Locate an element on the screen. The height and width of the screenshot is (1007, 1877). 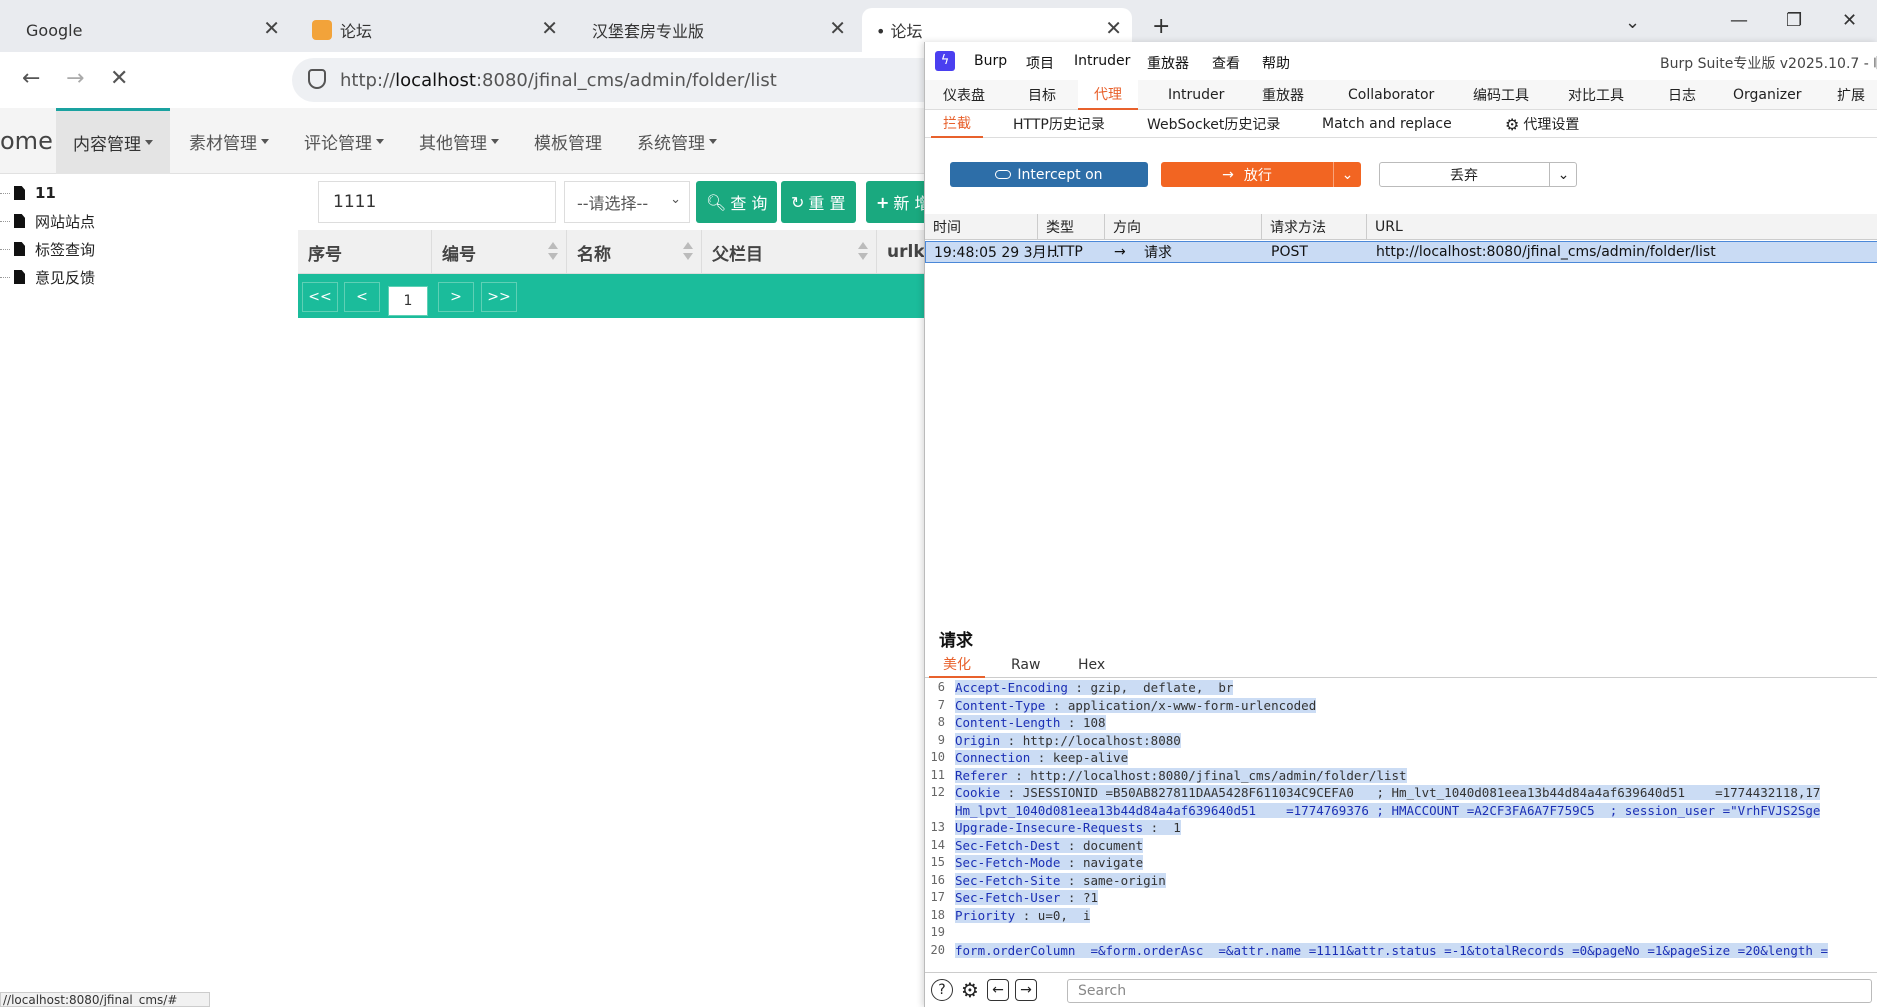
tab-dashboard: 仪表盘 is located at coordinates (964, 95).